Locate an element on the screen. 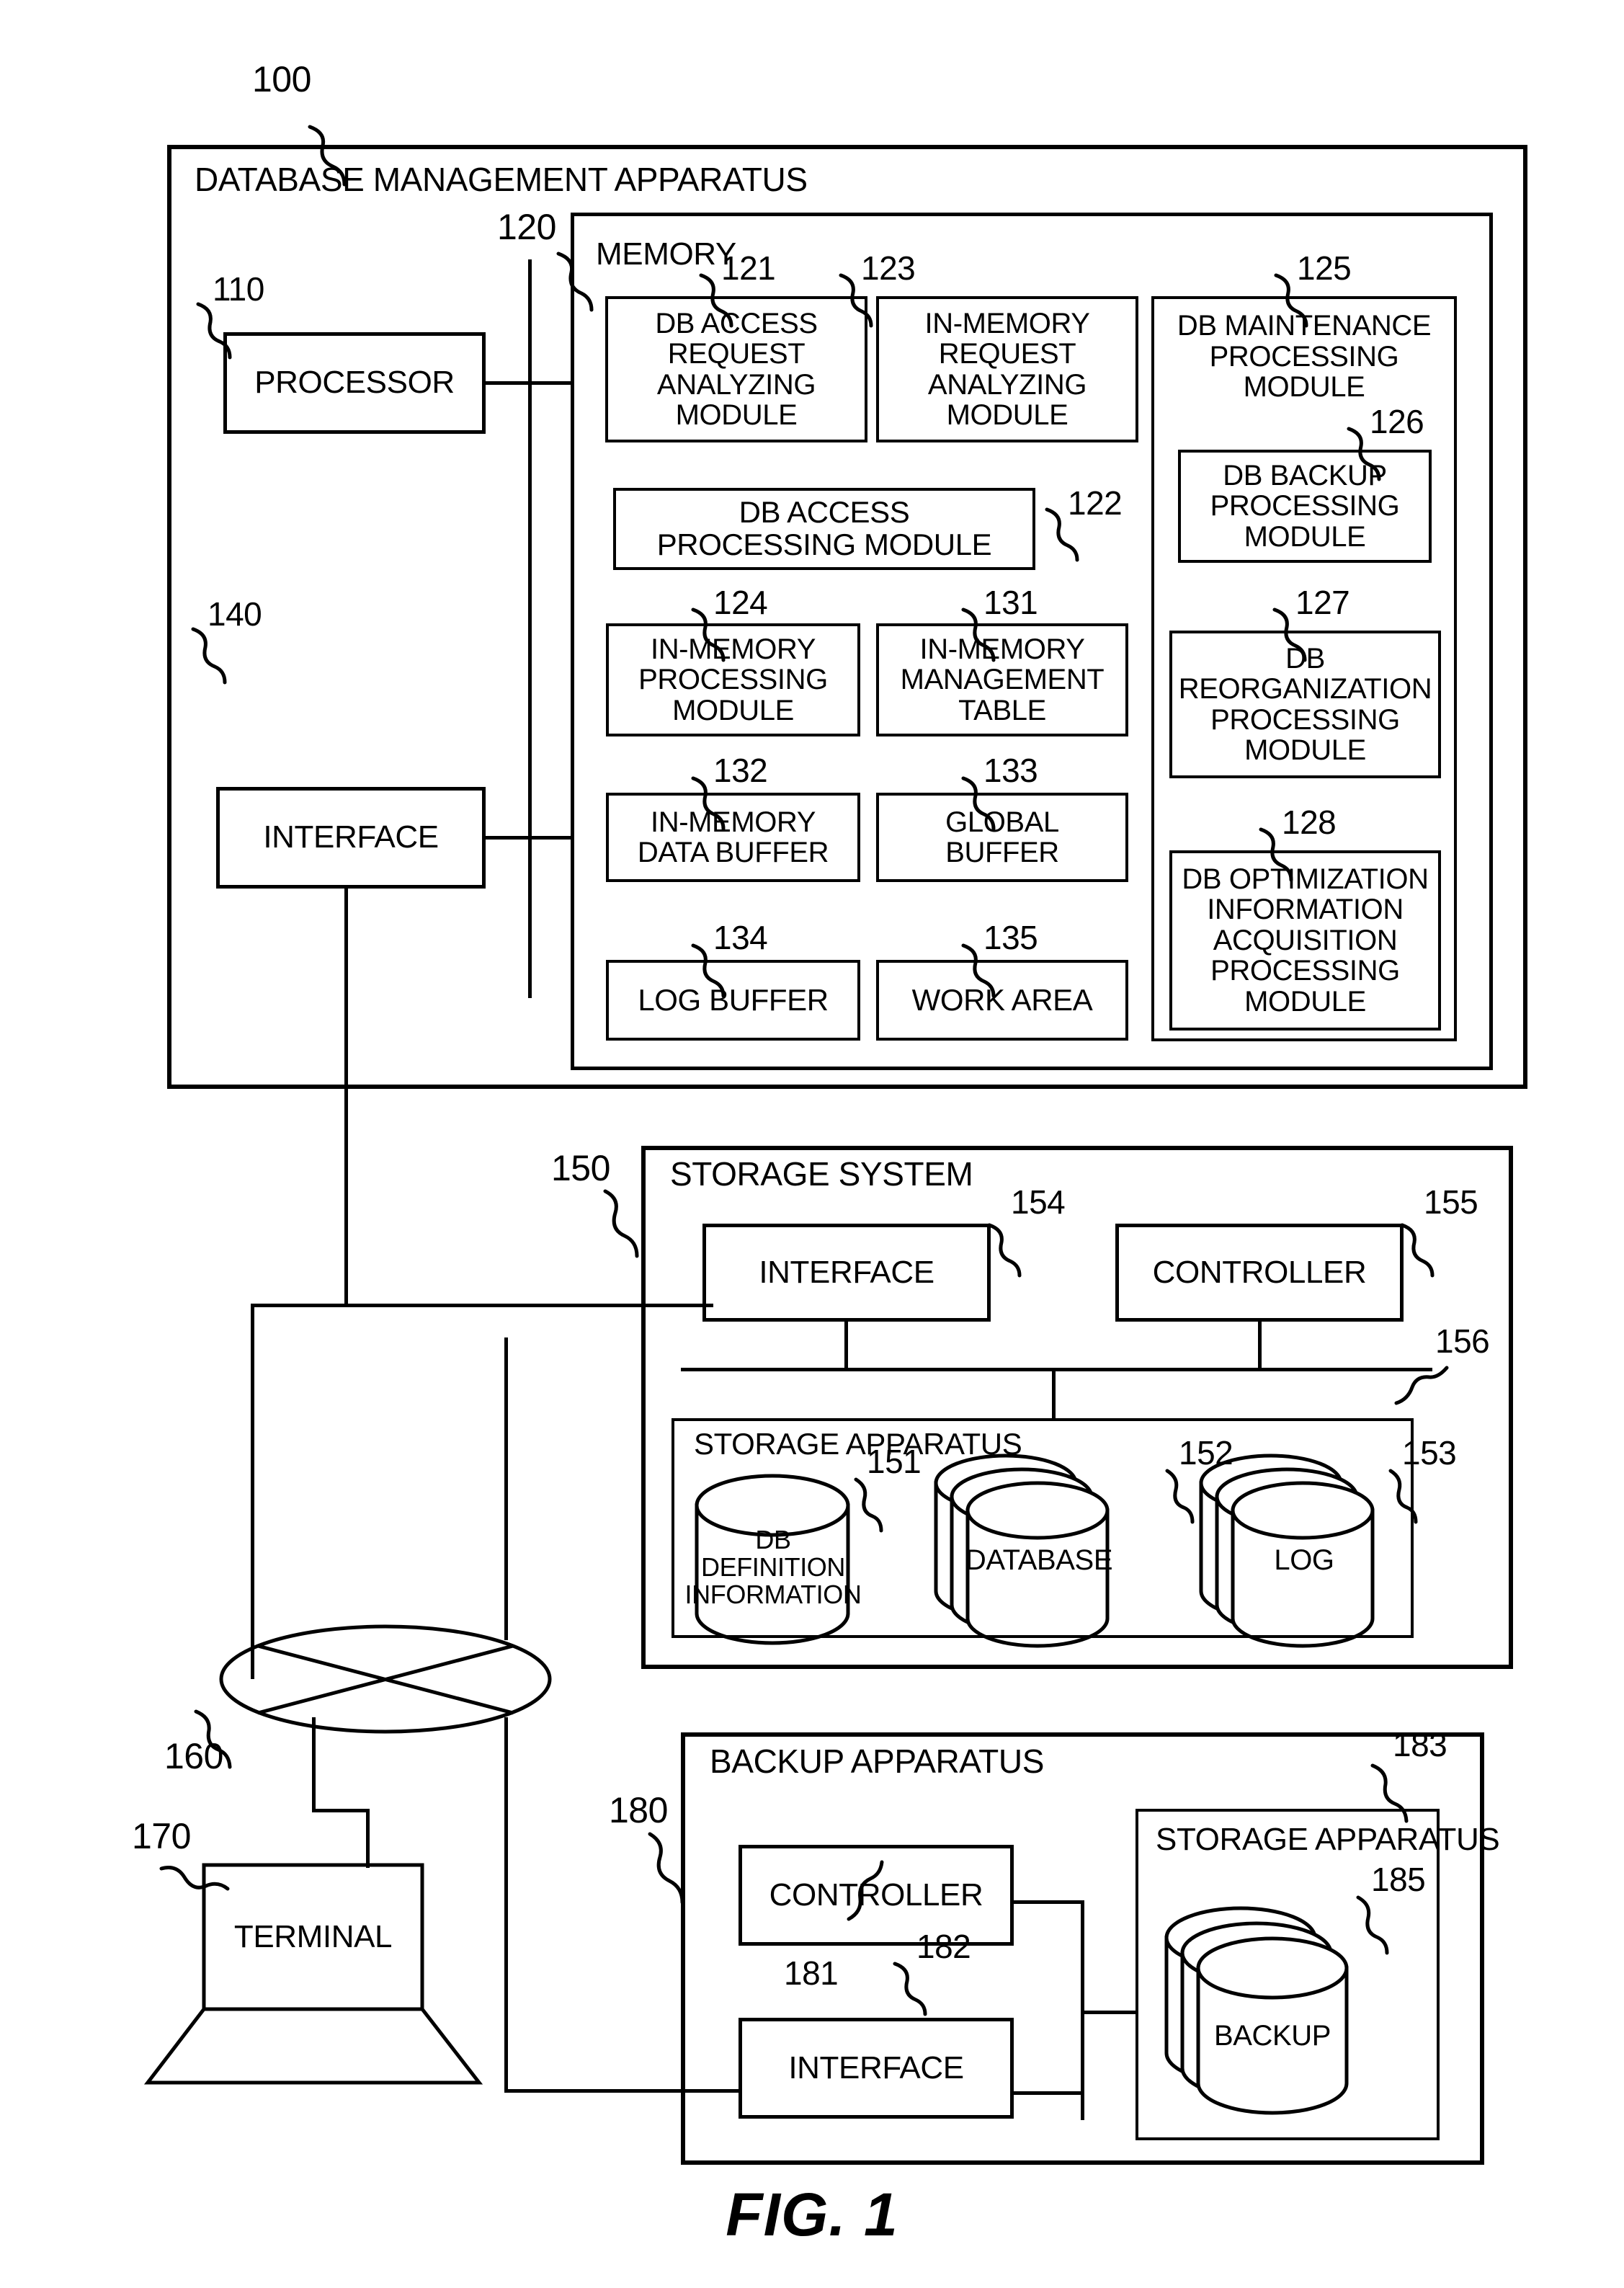 This screenshot has height=2288, width=1624. ref-128: 128 is located at coordinates (1310, 822).